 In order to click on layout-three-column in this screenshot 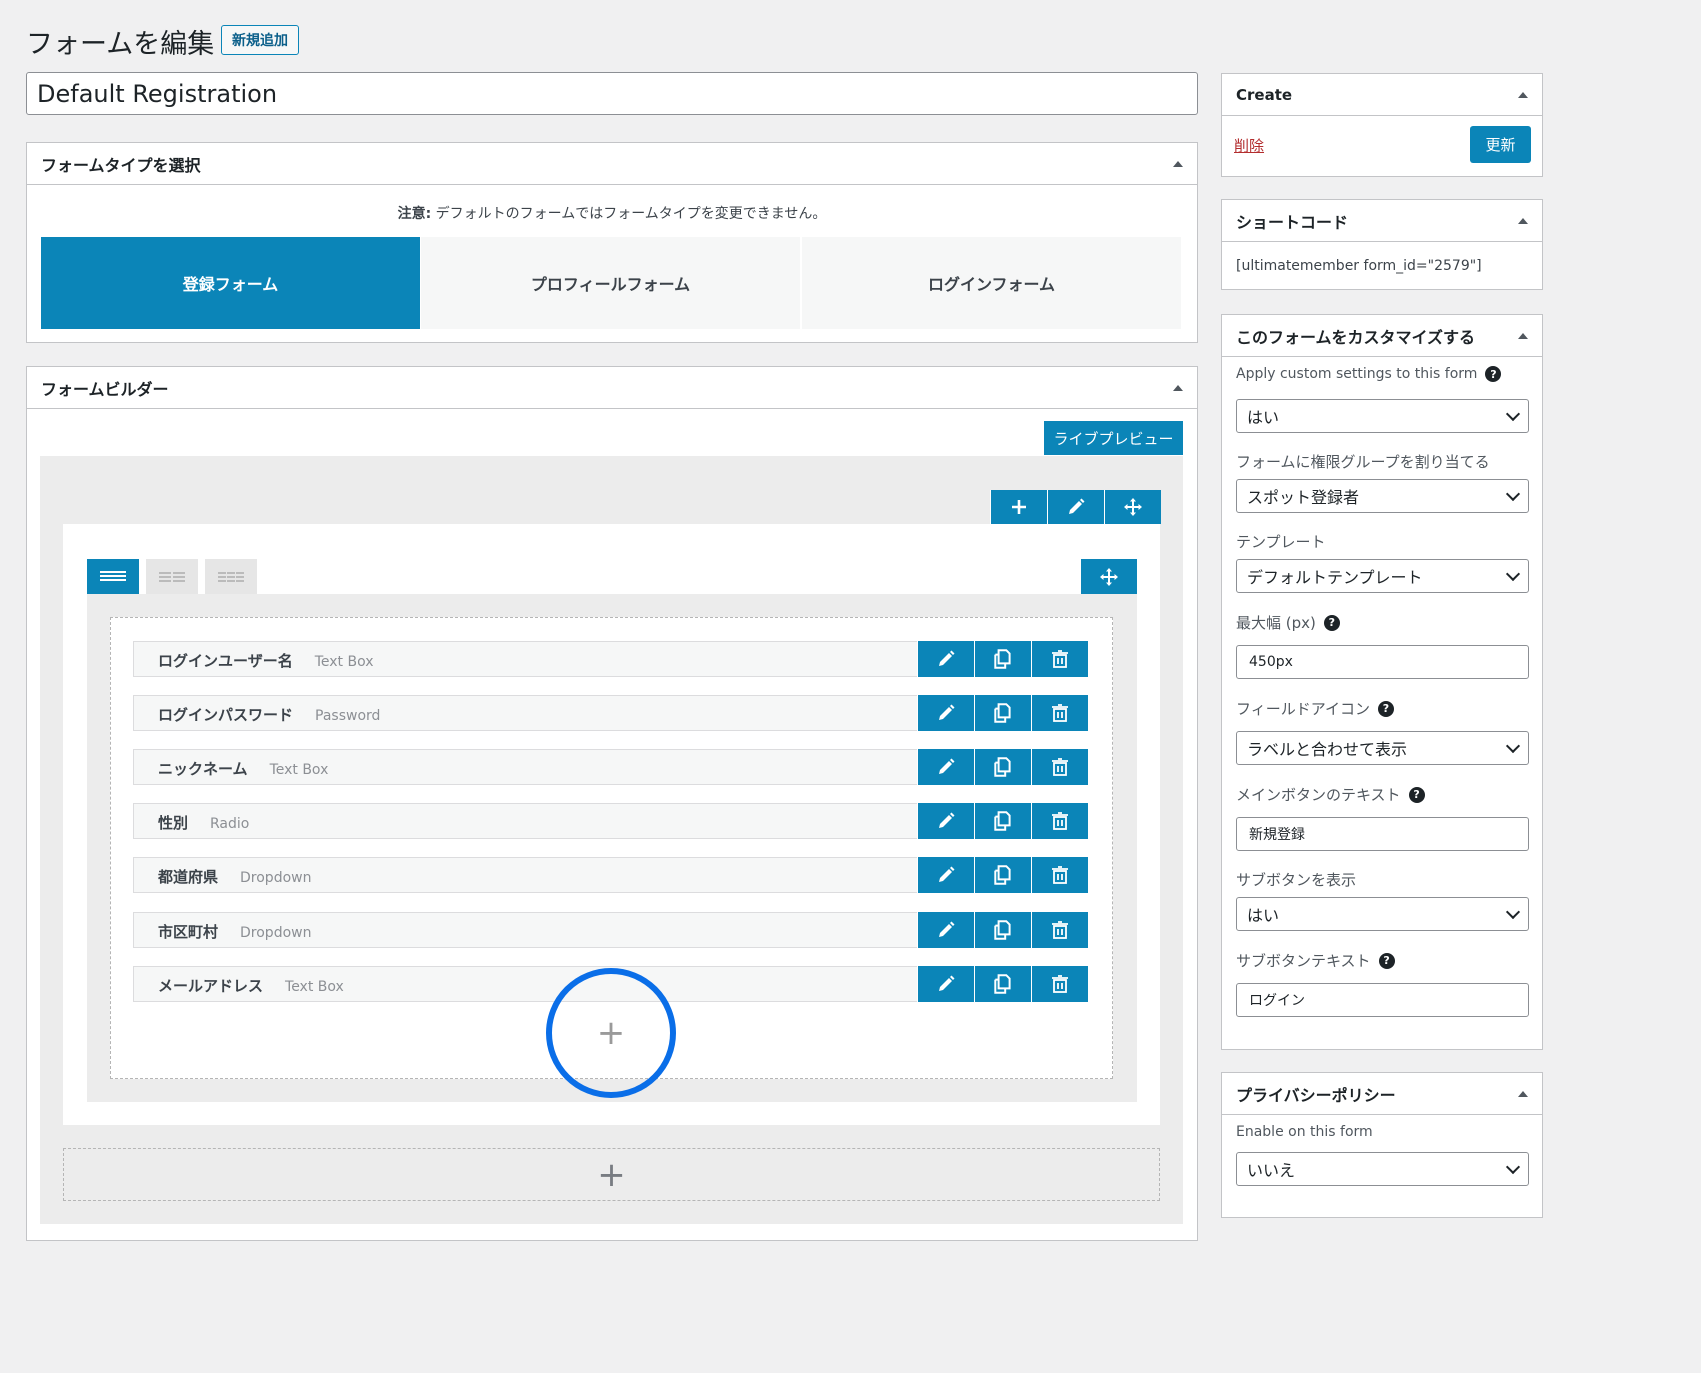, I will do `click(231, 576)`.